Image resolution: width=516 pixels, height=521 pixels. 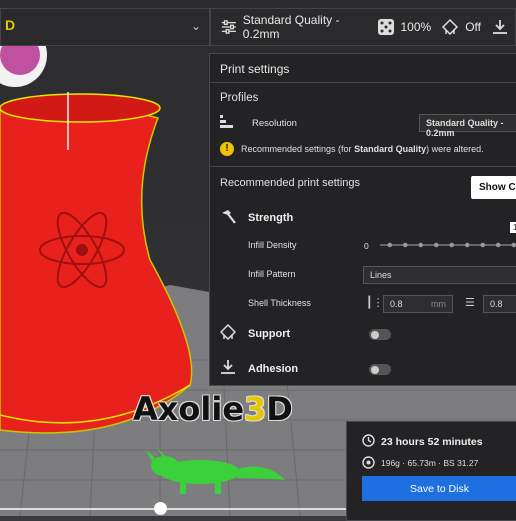 What do you see at coordinates (173, 509) in the screenshot?
I see `layer-slider-track` at bounding box center [173, 509].